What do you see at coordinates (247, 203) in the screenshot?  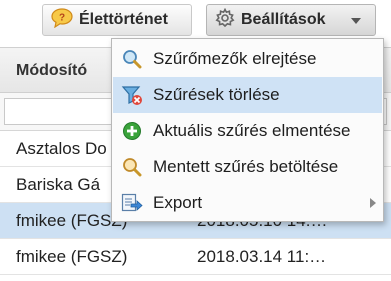 I see `menu-item-export: Export` at bounding box center [247, 203].